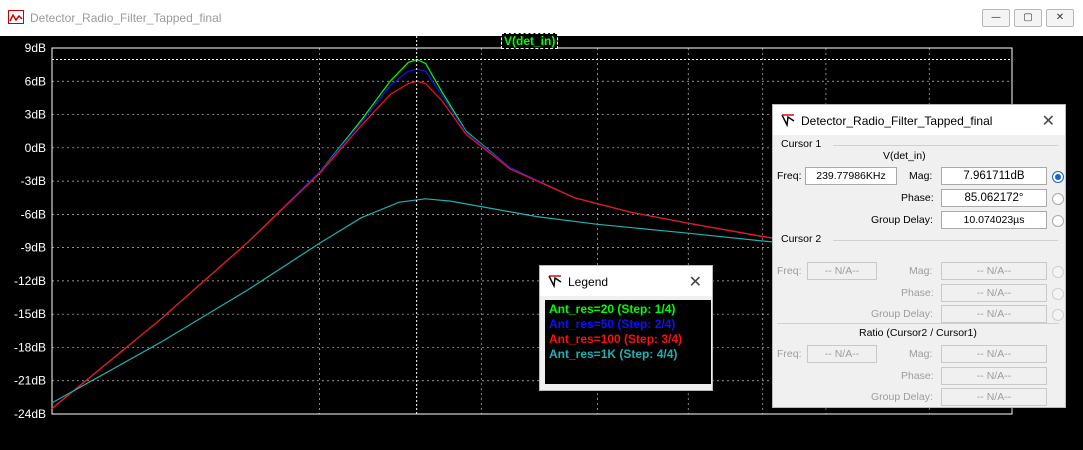 This screenshot has height=450, width=1083. What do you see at coordinates (541, 438) in the screenshot?
I see `x-axis-band` at bounding box center [541, 438].